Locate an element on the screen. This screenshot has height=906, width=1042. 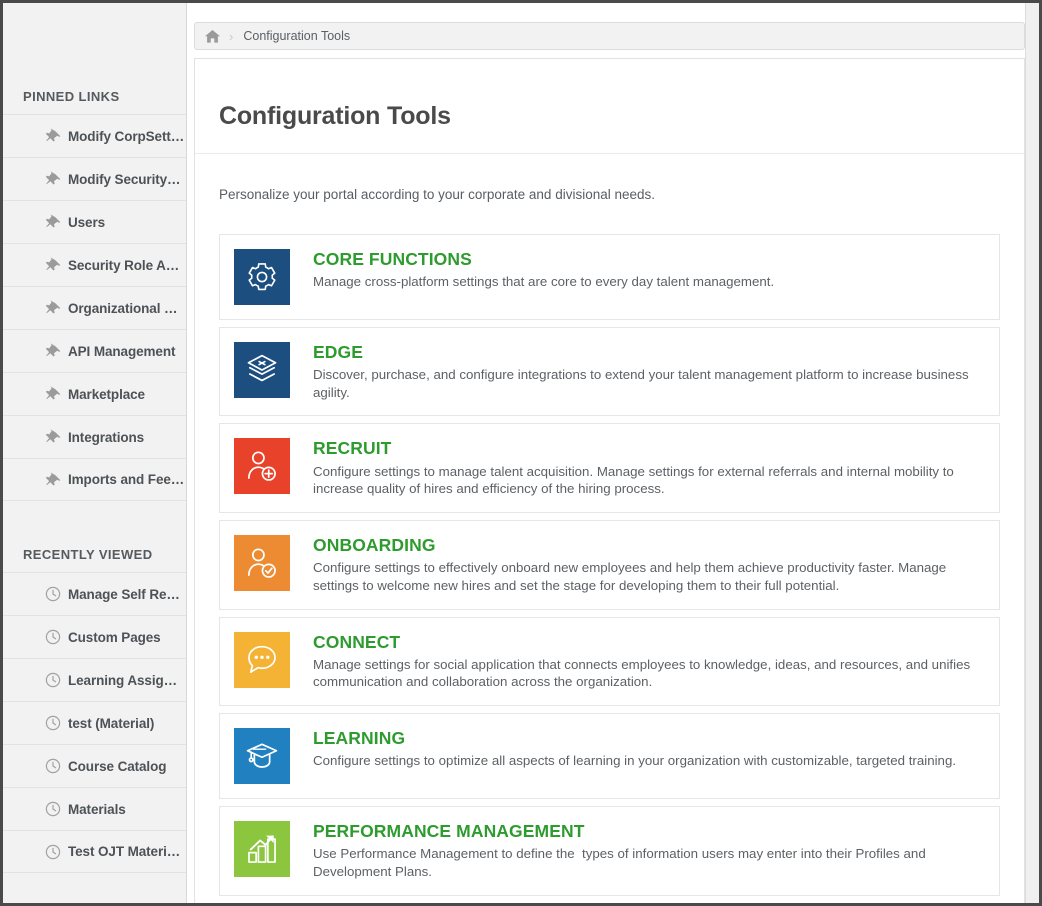
card-title: EDGE is located at coordinates (649, 352).